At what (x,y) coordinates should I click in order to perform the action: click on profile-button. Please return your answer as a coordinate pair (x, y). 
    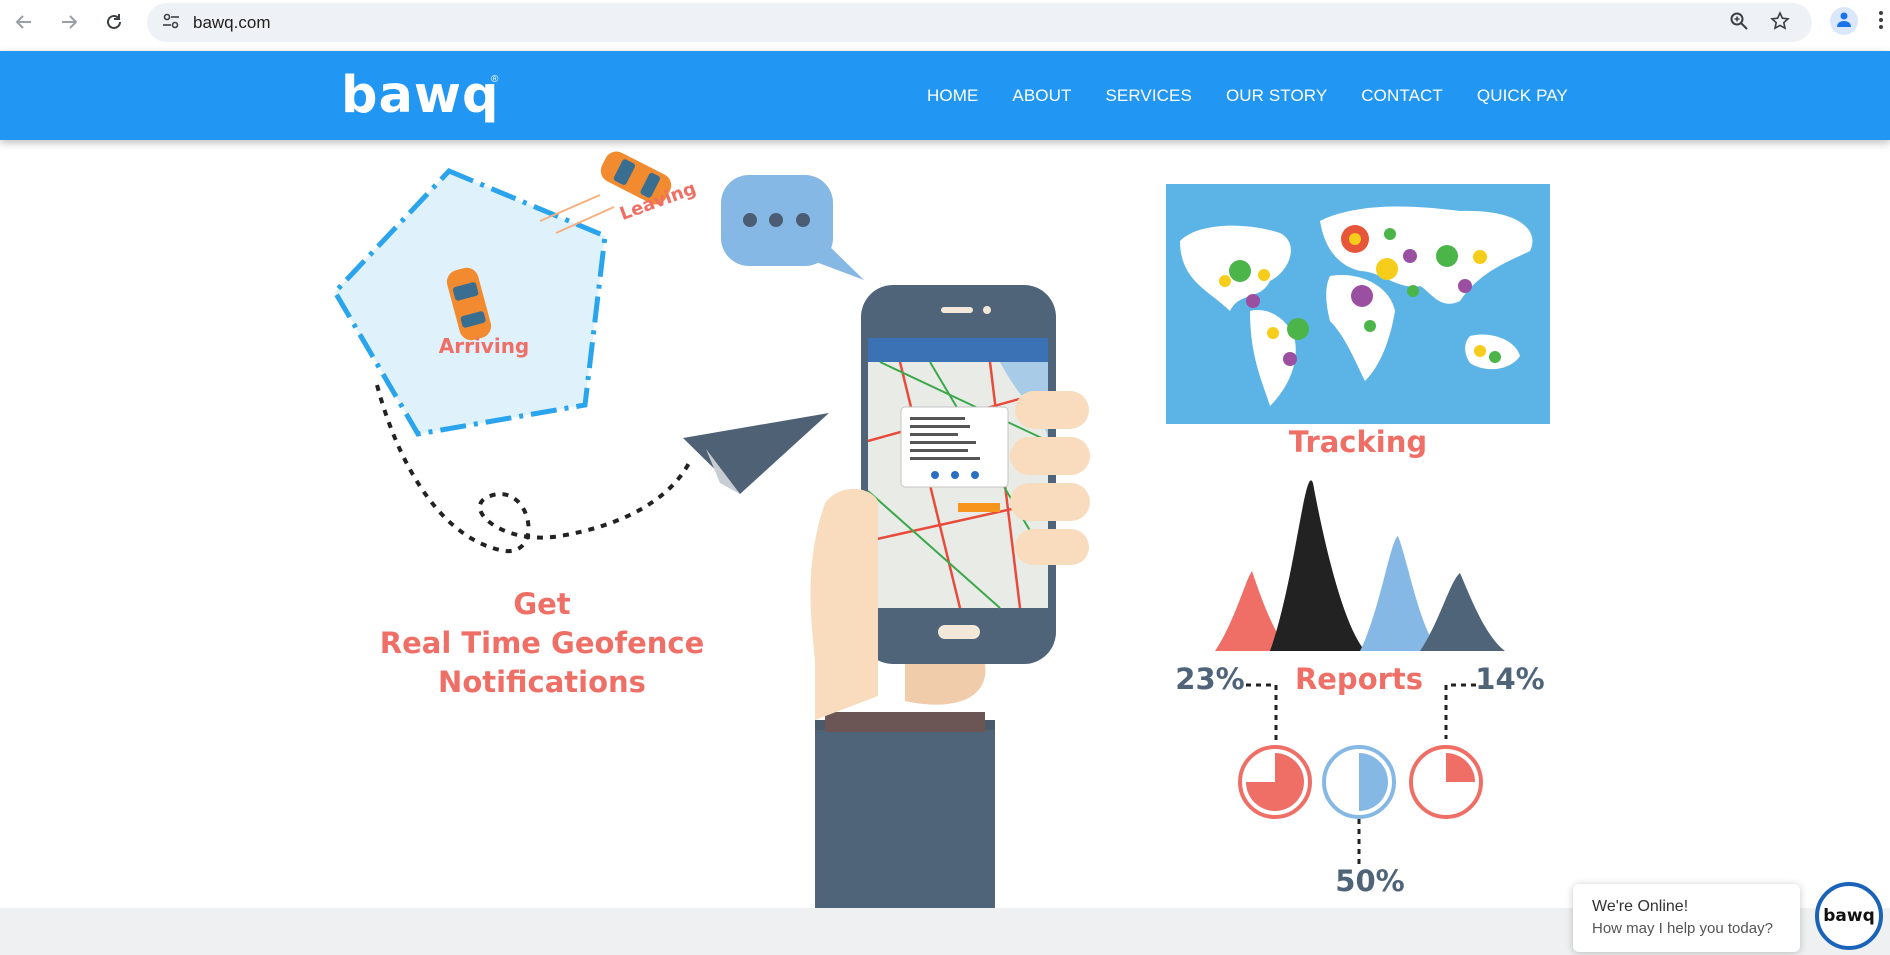
    Looking at the image, I should click on (1844, 21).